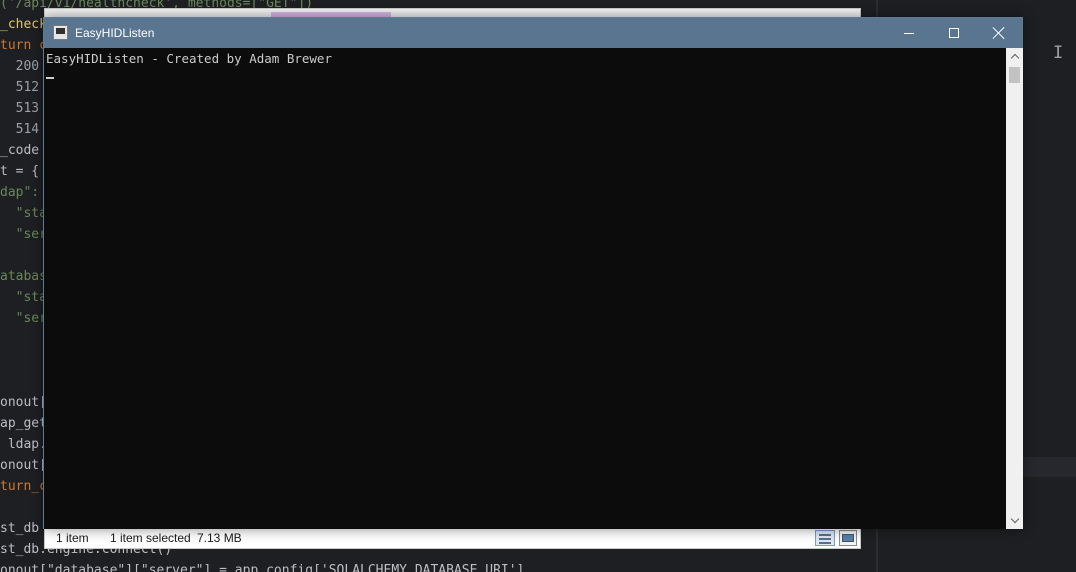 The image size is (1076, 572). I want to click on code-line: st_db, so click(20, 528).